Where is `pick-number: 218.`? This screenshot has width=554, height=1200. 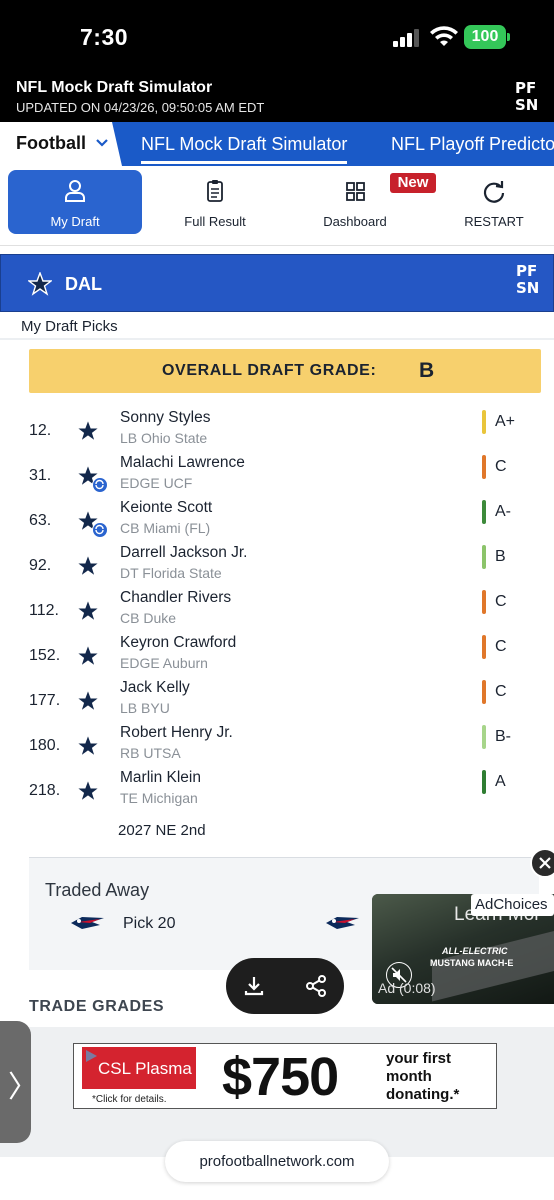
pick-number: 218. is located at coordinates (45, 790).